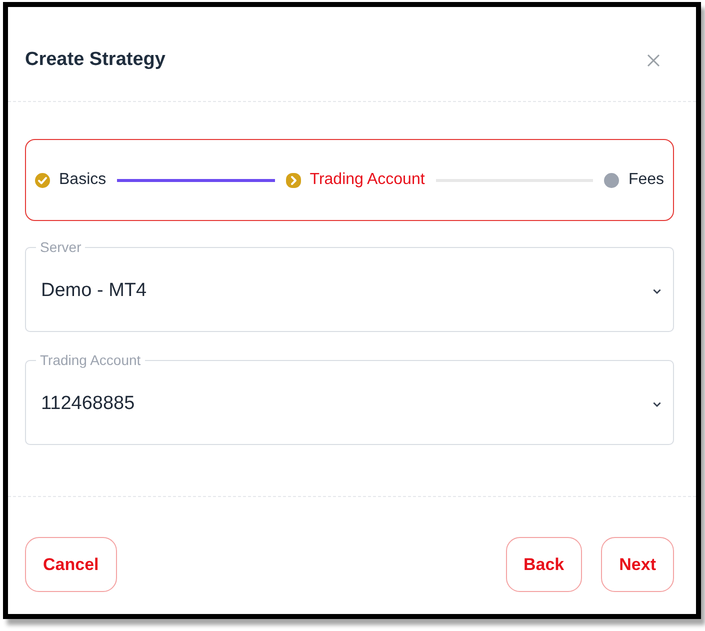 Image resolution: width=705 pixels, height=631 pixels. Describe the element at coordinates (367, 180) in the screenshot. I see `step-label: Trading Account` at that location.